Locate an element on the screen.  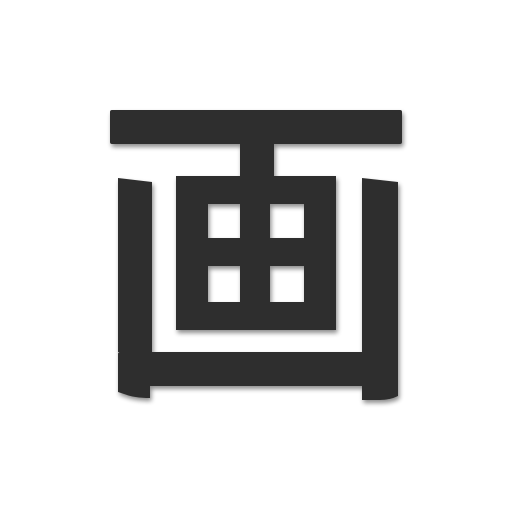
inner-field-stroke is located at coordinates (256, 253).